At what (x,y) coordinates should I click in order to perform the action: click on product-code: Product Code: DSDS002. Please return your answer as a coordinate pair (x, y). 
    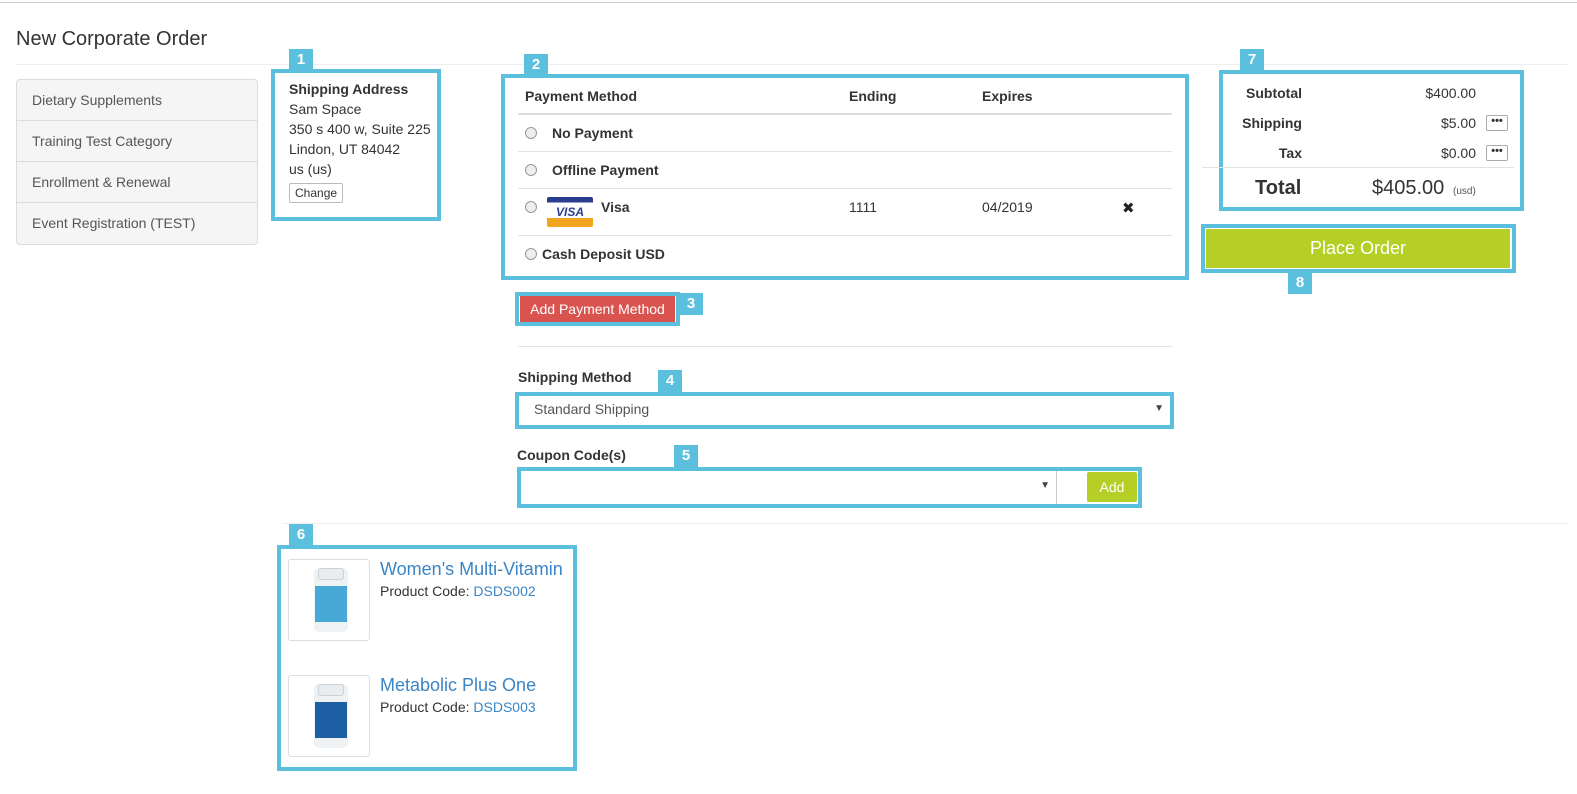
    Looking at the image, I should click on (458, 591).